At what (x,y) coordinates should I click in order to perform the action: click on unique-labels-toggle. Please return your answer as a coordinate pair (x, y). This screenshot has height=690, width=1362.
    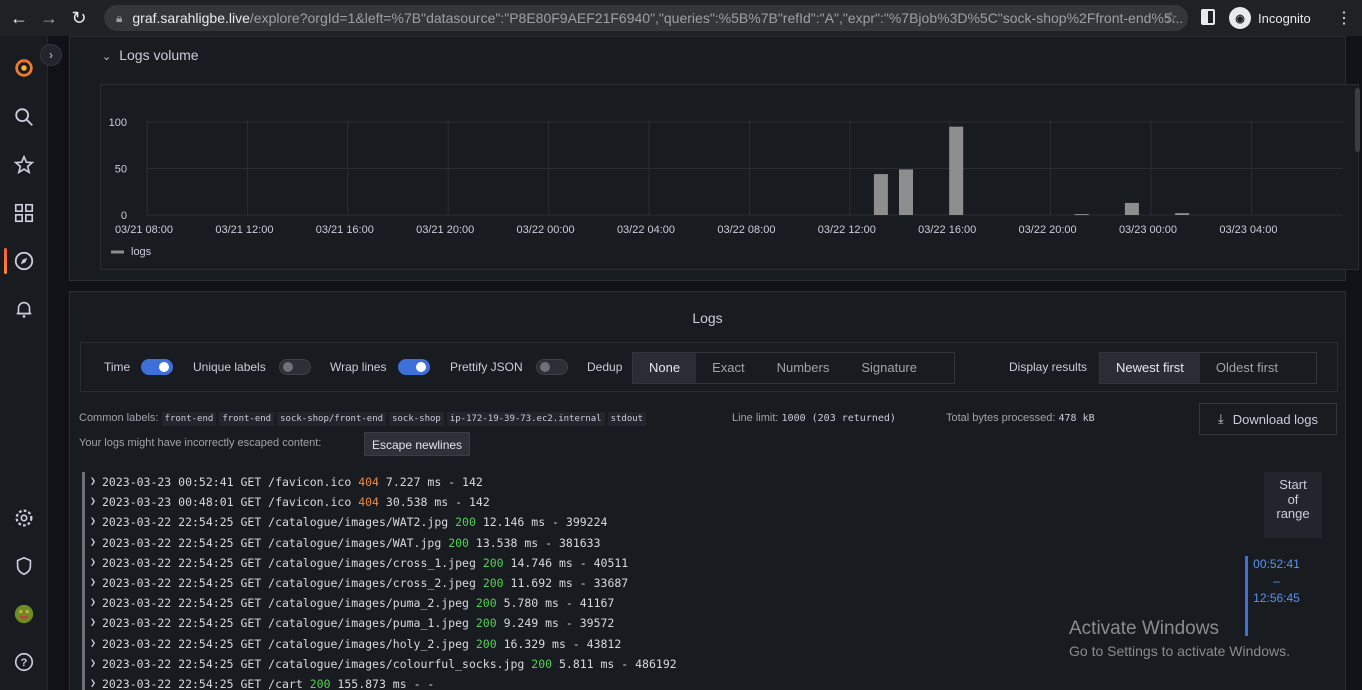
    Looking at the image, I should click on (295, 367).